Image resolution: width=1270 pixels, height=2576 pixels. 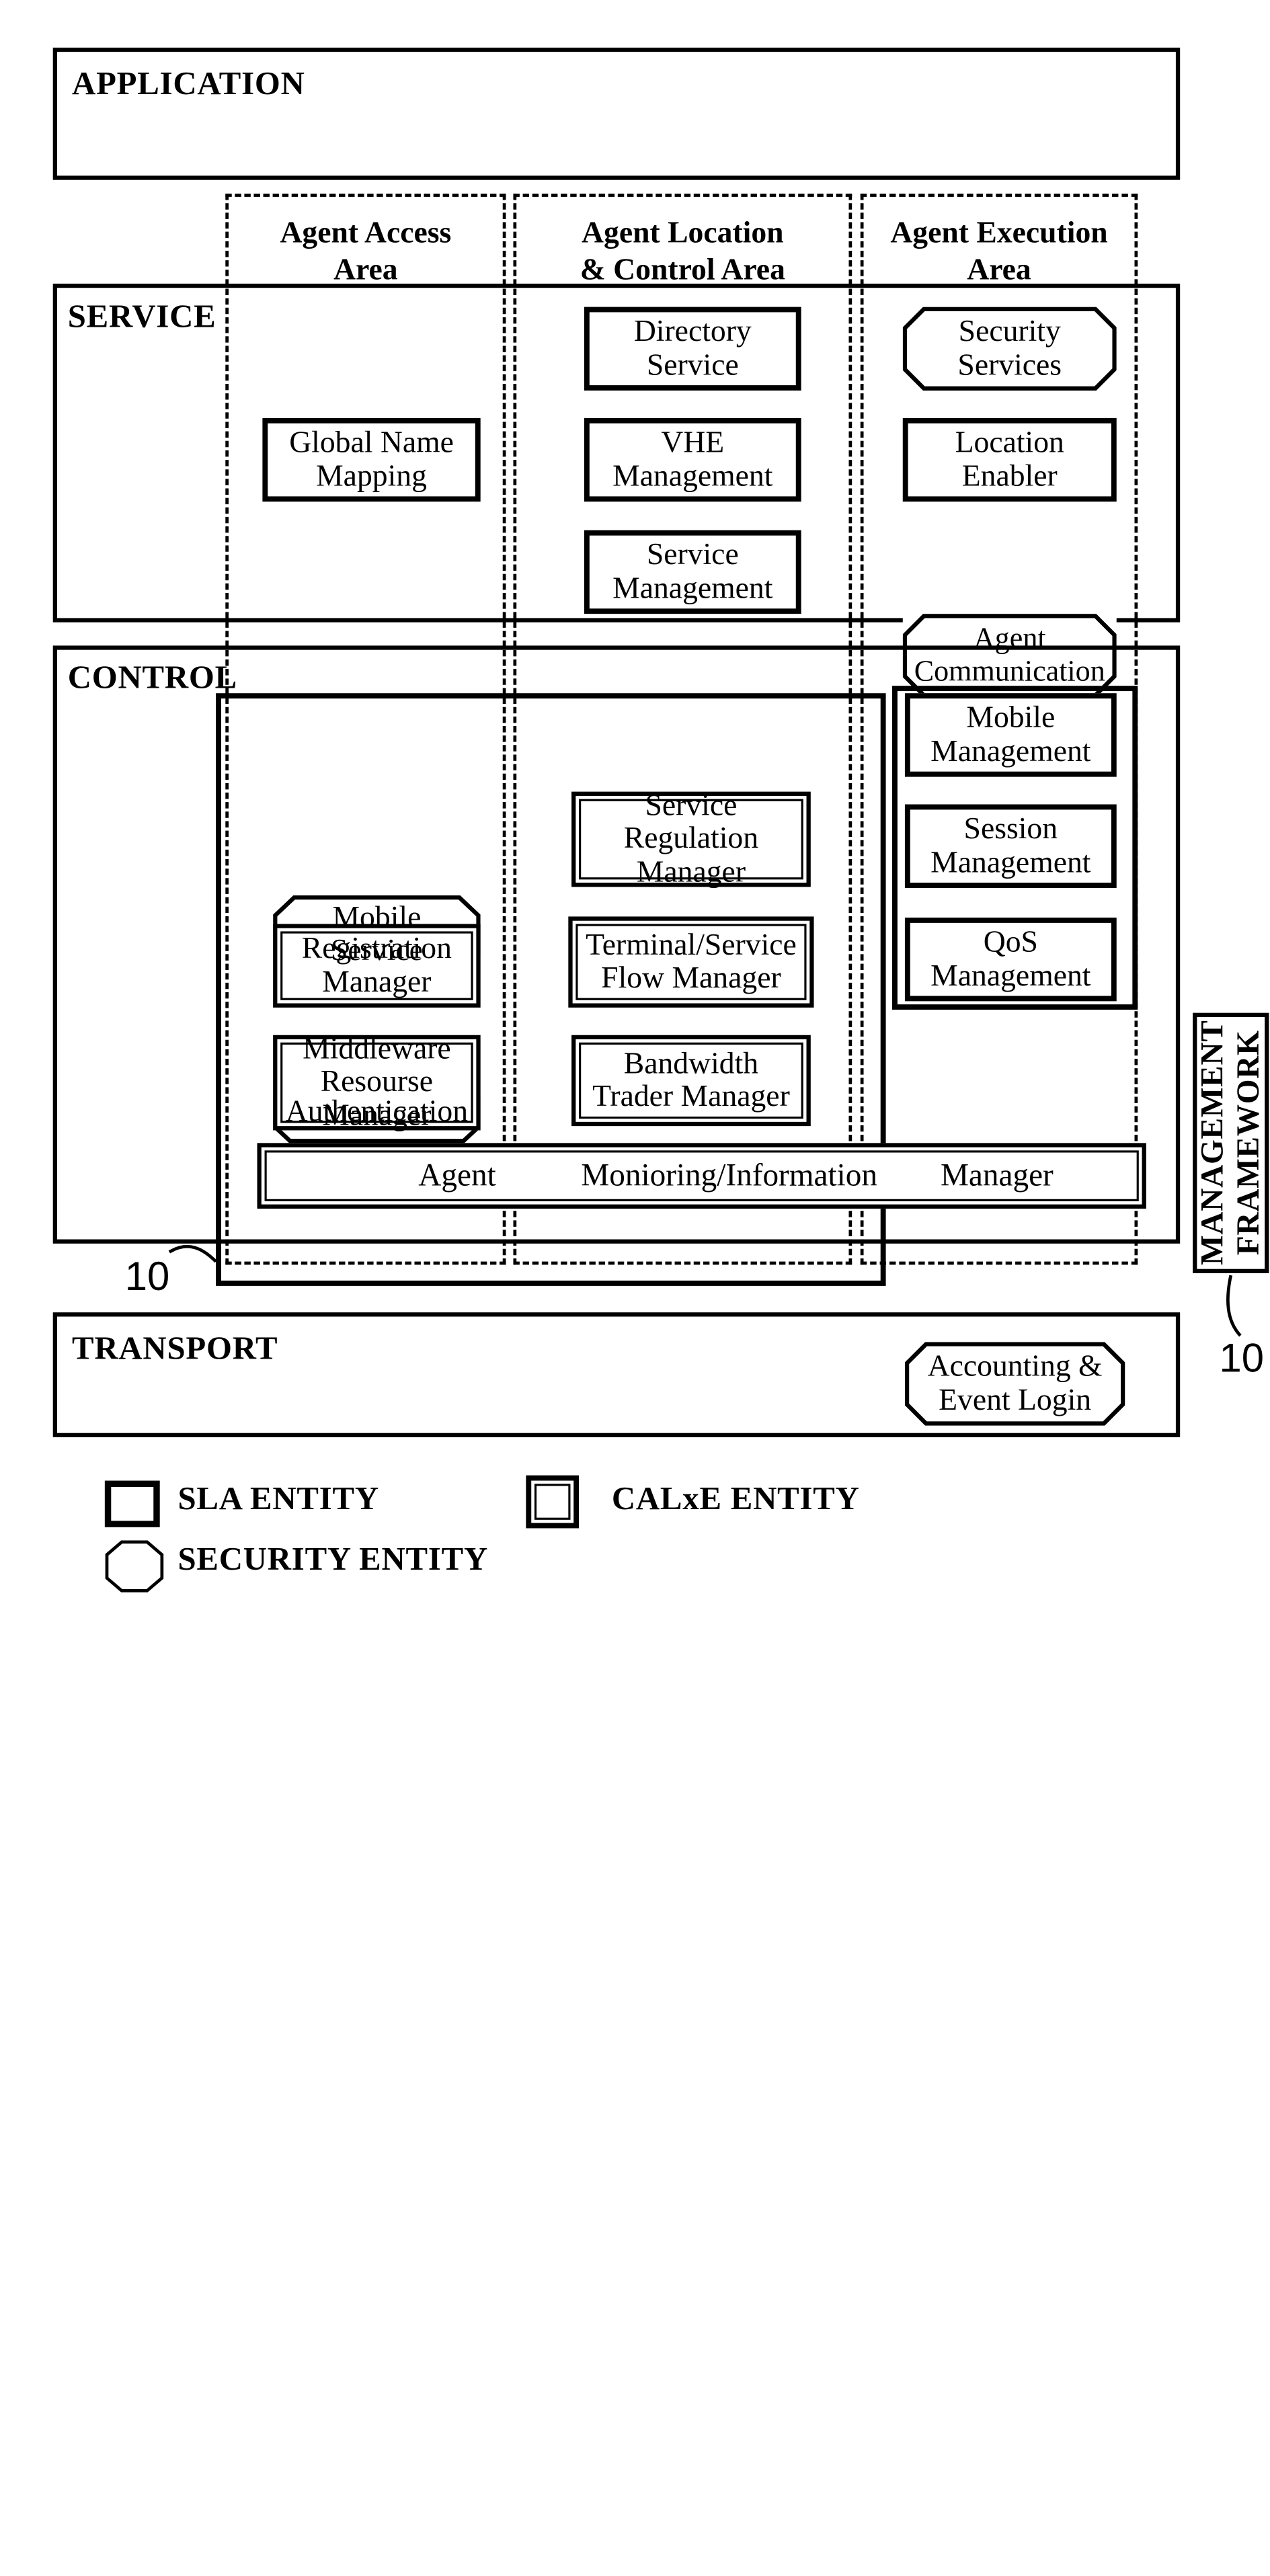 I want to click on entity-service-regulation-manager: Service Regulation Manager, so click(x=691, y=838).